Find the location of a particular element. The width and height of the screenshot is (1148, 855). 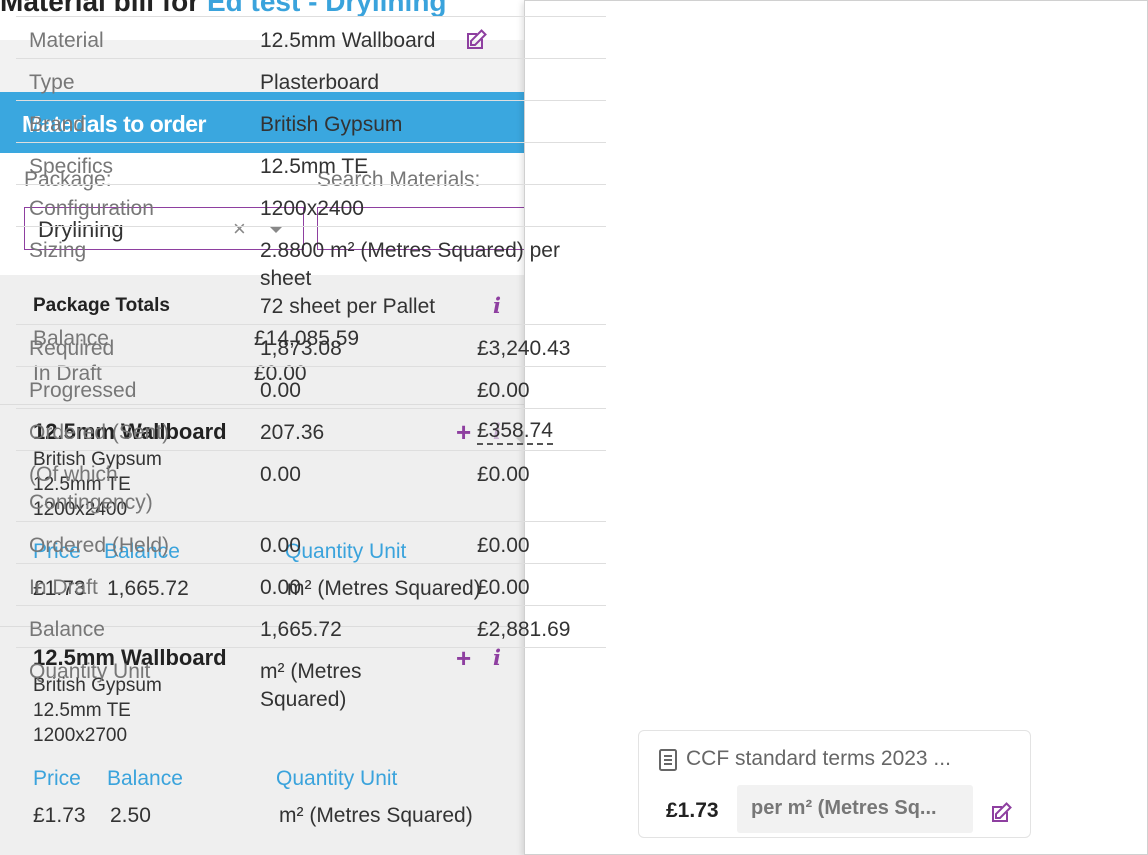

title-prefix: Material bill for is located at coordinates (100, 8).